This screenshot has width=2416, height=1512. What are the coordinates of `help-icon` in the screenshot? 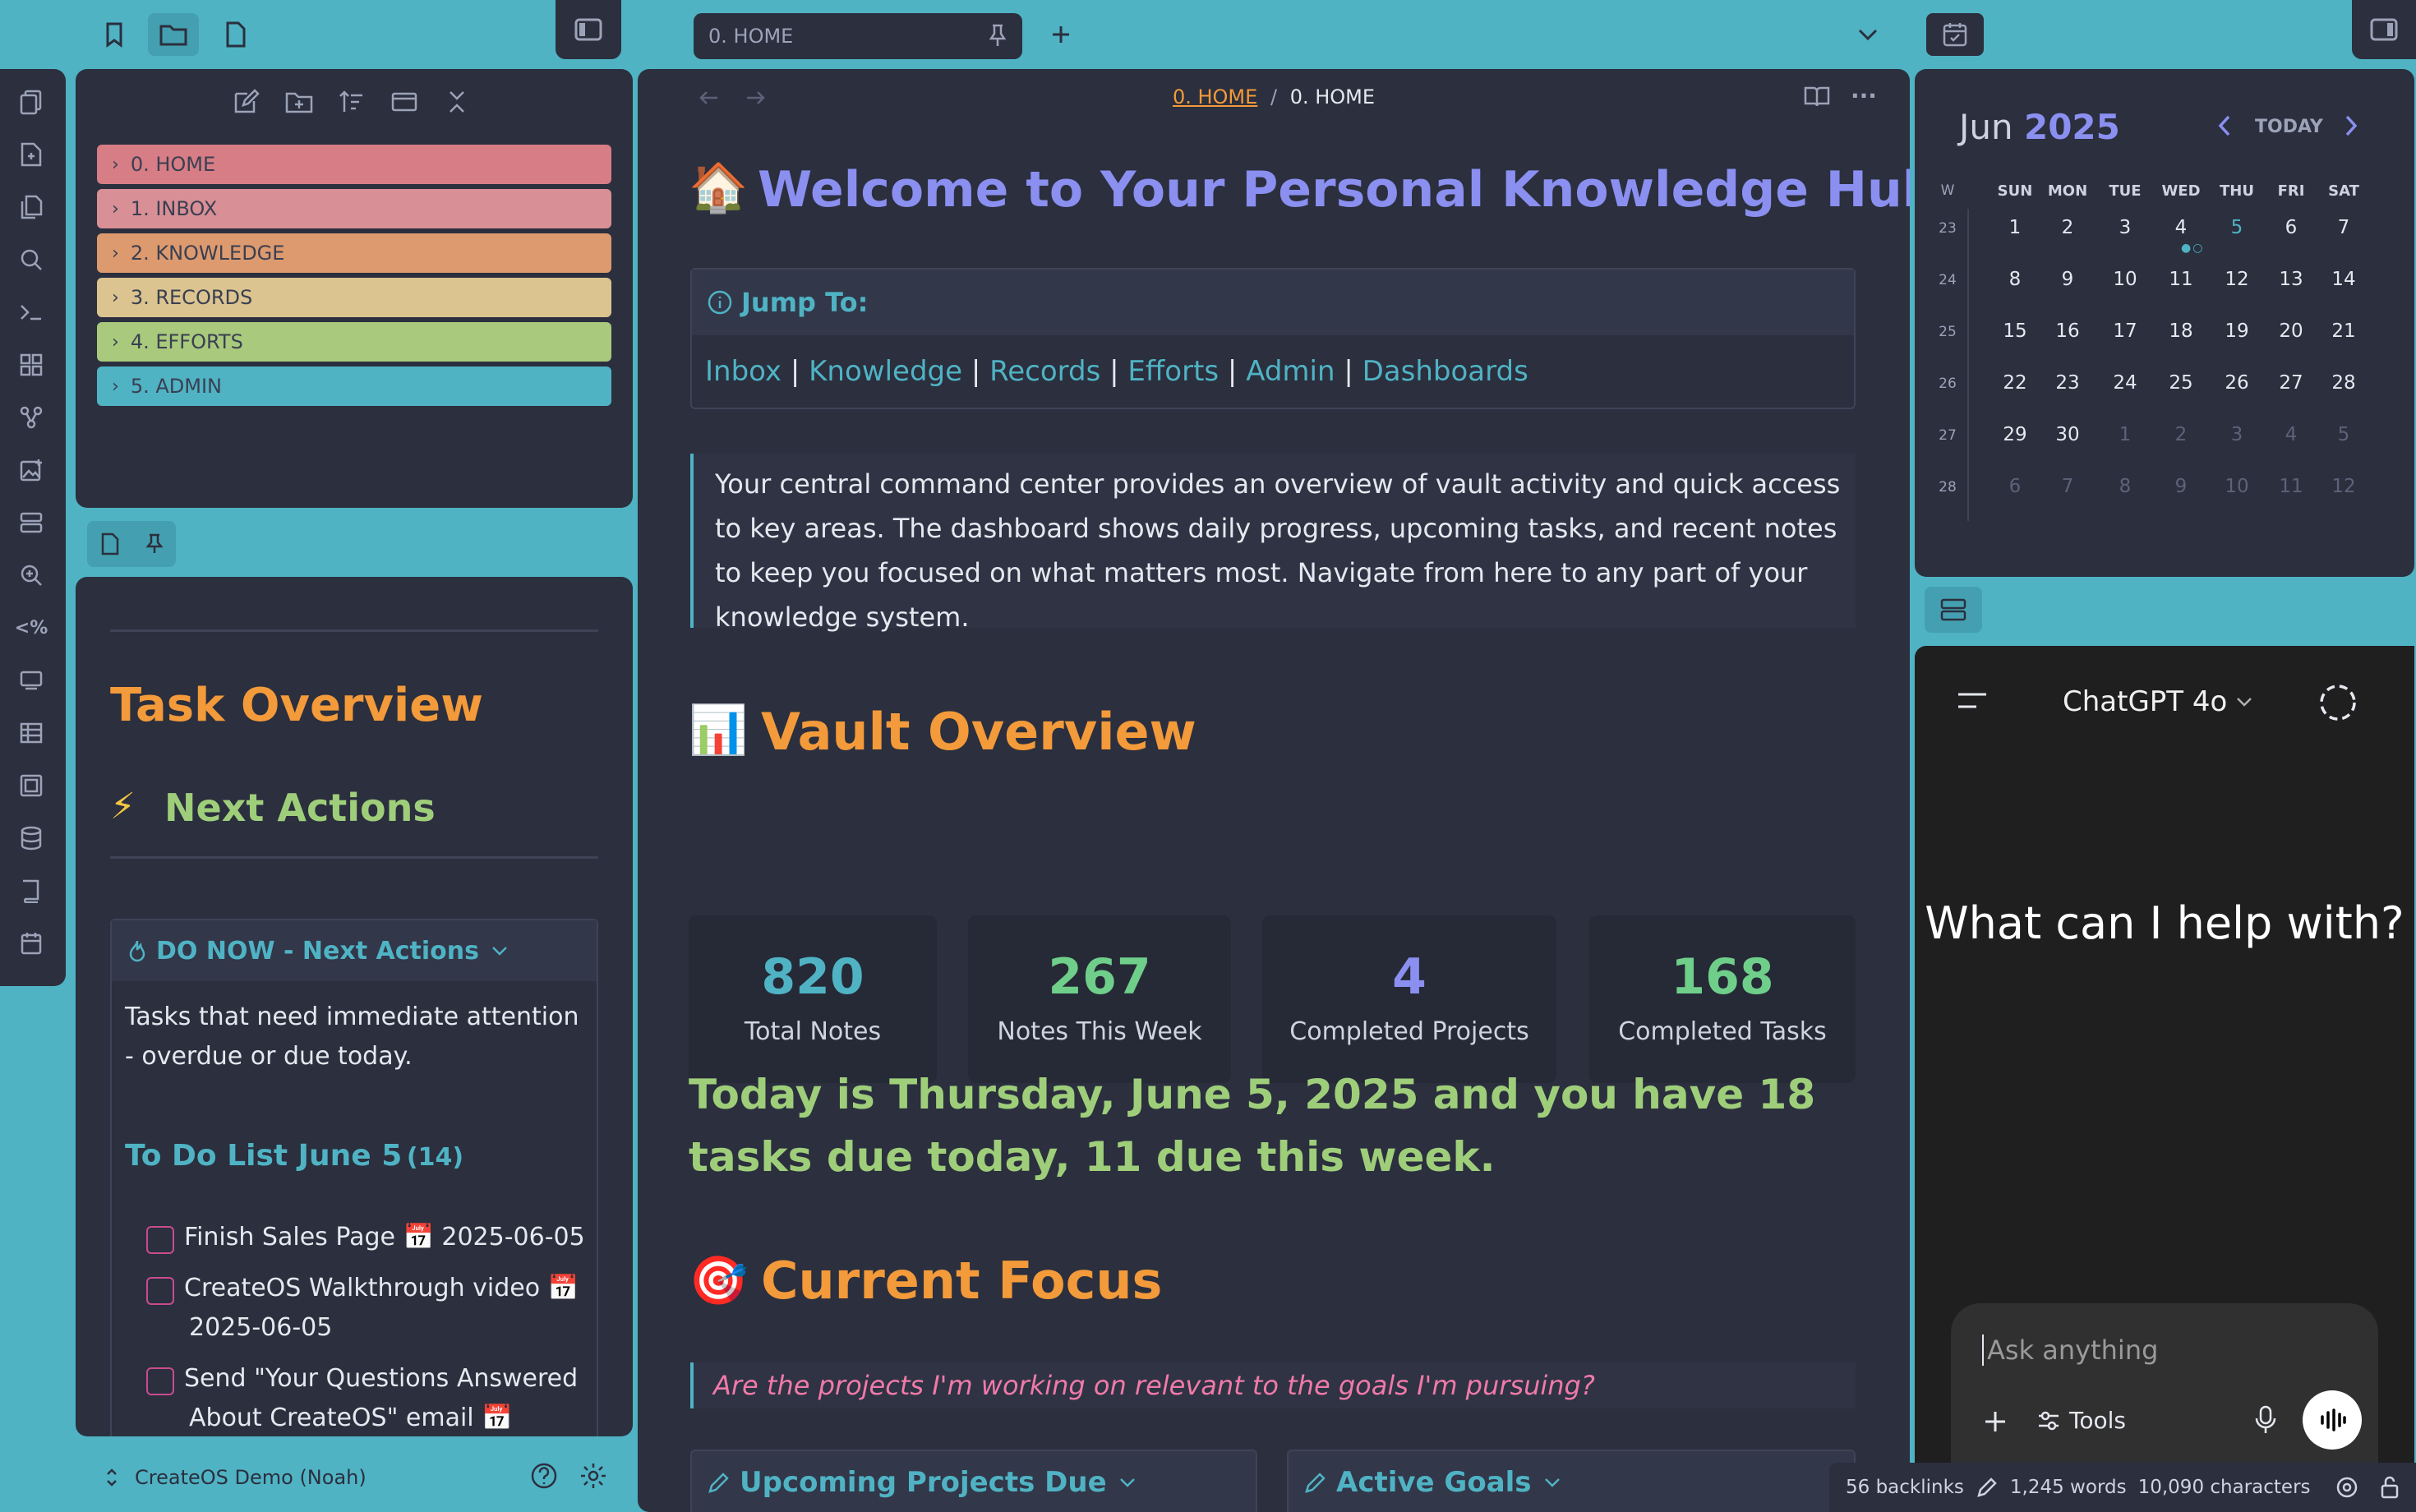 It's located at (544, 1476).